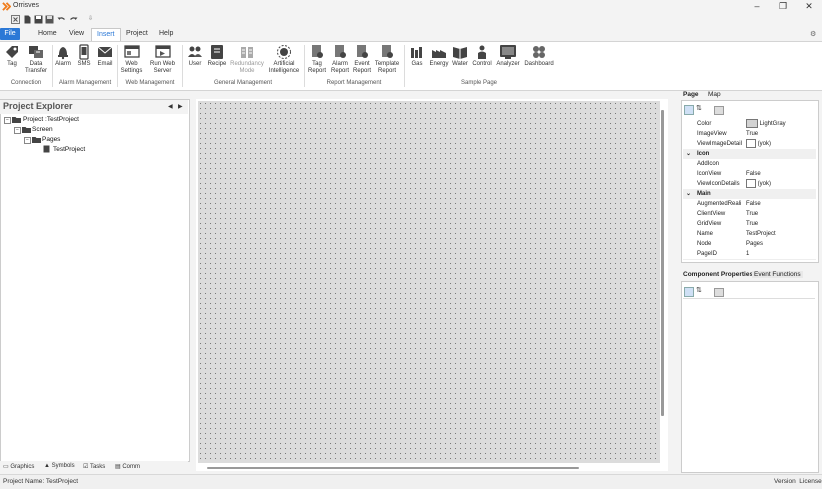  Describe the element at coordinates (180, 106) in the screenshot. I see `expand-right-icon: ▶` at that location.